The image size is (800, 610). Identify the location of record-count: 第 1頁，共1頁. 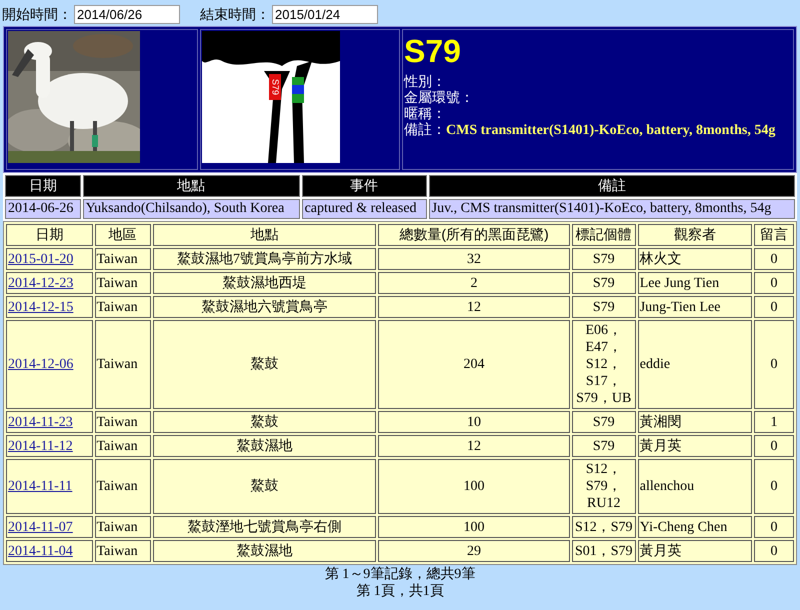
(400, 591).